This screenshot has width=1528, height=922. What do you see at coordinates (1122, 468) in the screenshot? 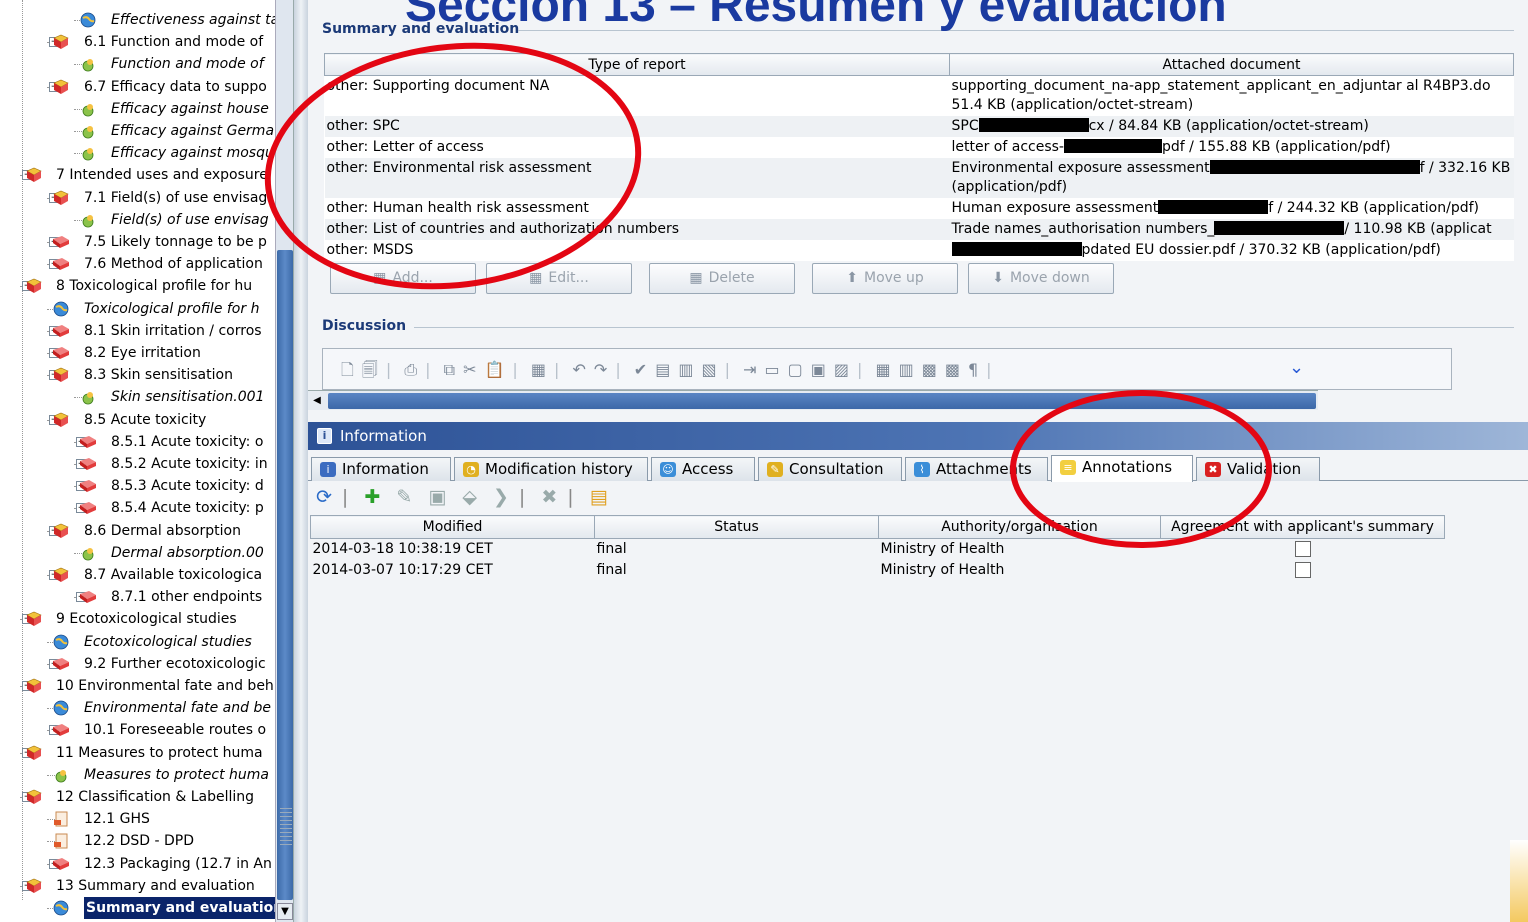
I see `tab-annotations: ≡ Annotations` at bounding box center [1122, 468].